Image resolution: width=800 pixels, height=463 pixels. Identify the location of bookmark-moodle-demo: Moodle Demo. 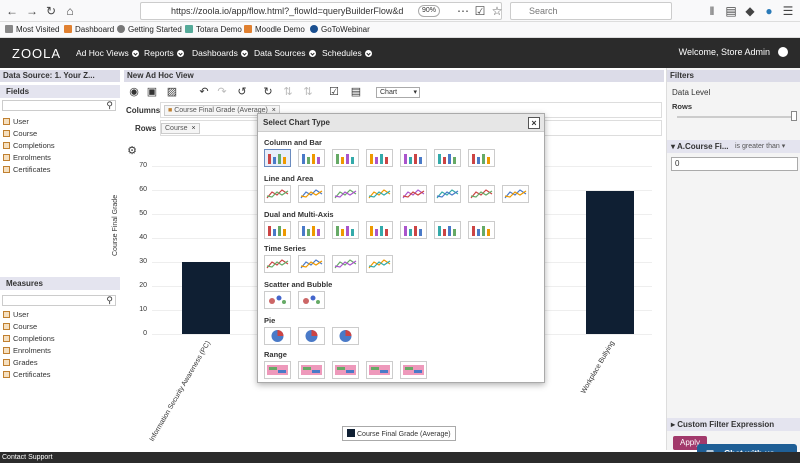
(274, 30).